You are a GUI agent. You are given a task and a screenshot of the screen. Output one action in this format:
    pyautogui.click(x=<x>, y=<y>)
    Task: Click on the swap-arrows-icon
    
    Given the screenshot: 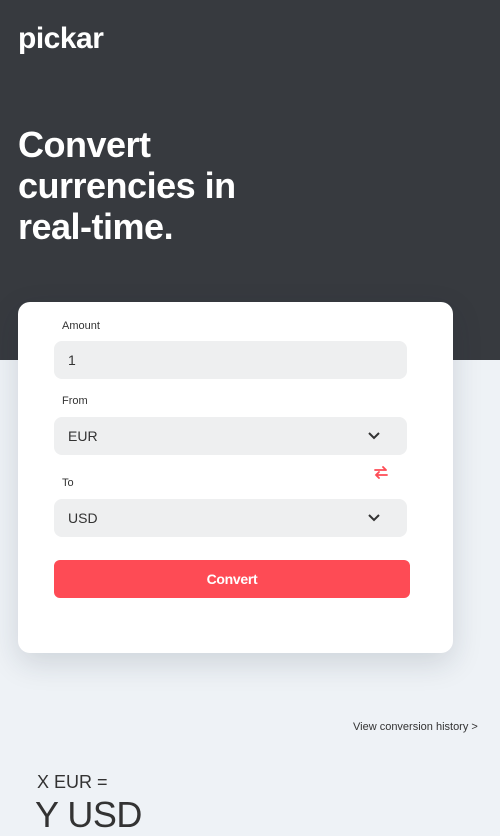 What is the action you would take?
    pyautogui.click(x=381, y=473)
    